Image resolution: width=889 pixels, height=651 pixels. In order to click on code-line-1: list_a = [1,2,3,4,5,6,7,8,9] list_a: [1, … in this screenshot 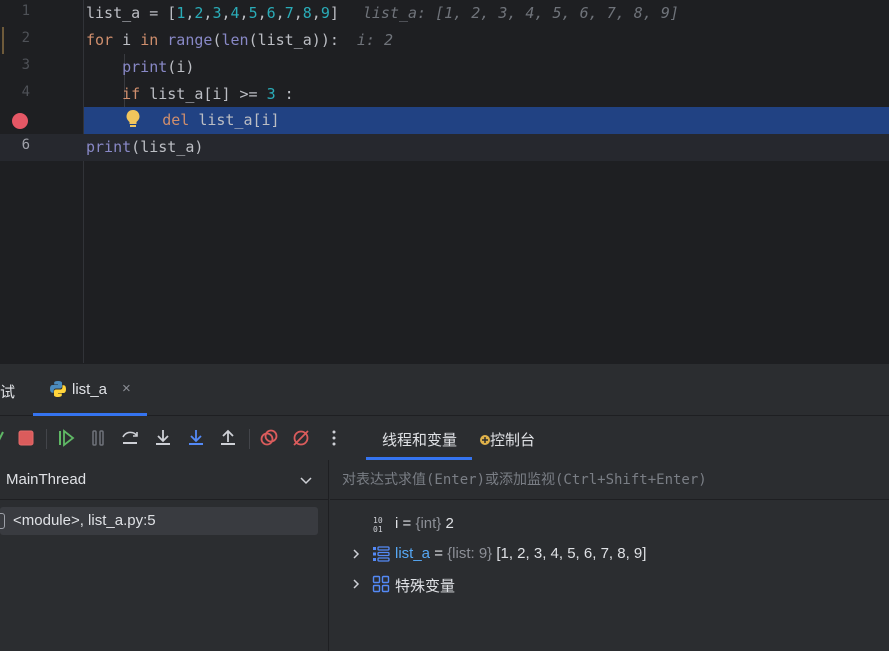, I will do `click(486, 13)`.